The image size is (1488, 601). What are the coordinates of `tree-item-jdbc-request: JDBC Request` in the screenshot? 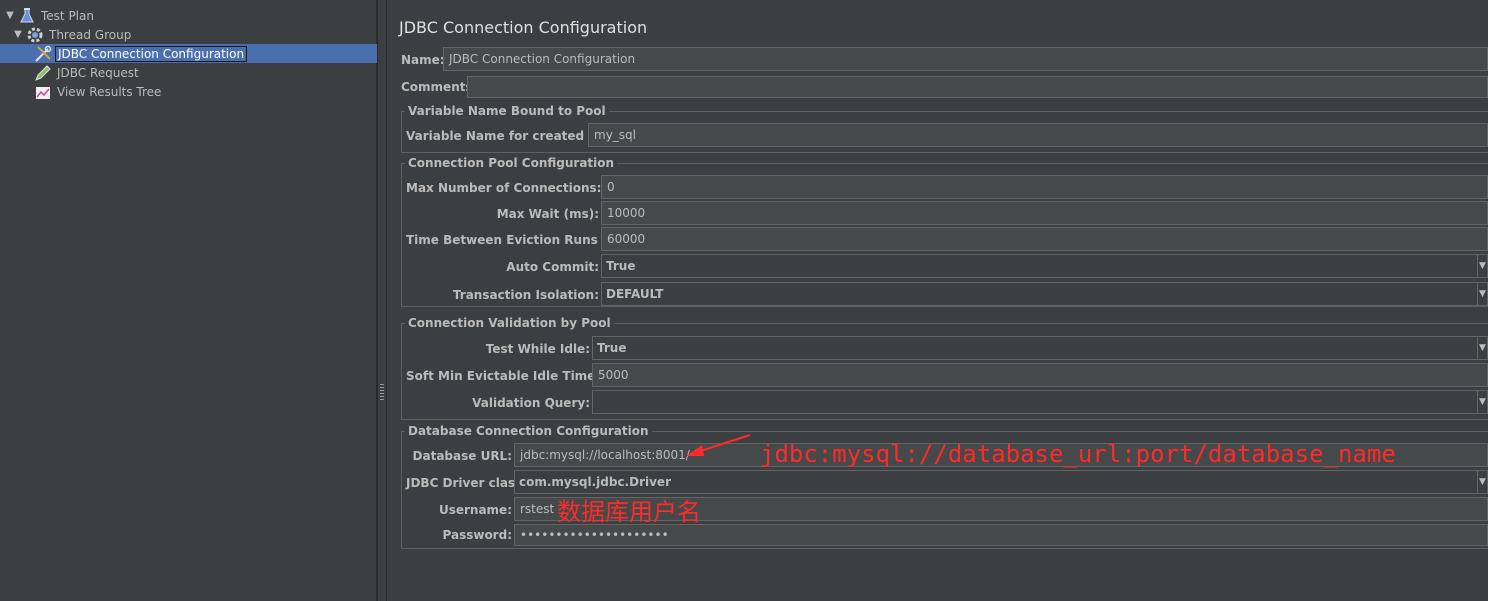 It's located at (87, 72).